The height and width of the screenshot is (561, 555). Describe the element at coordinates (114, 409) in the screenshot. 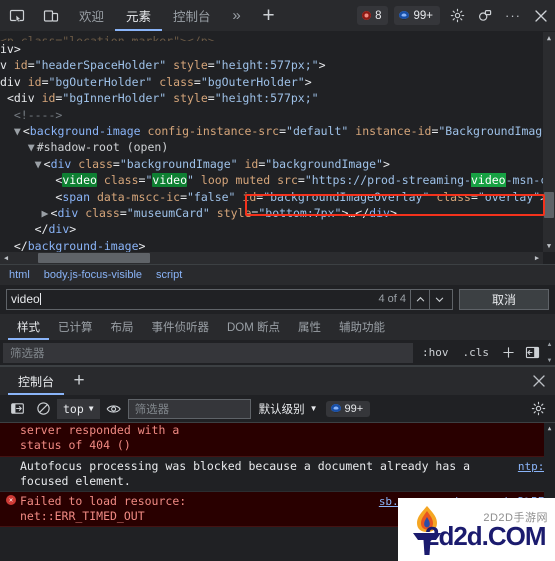

I see `live-expression-icon` at that location.